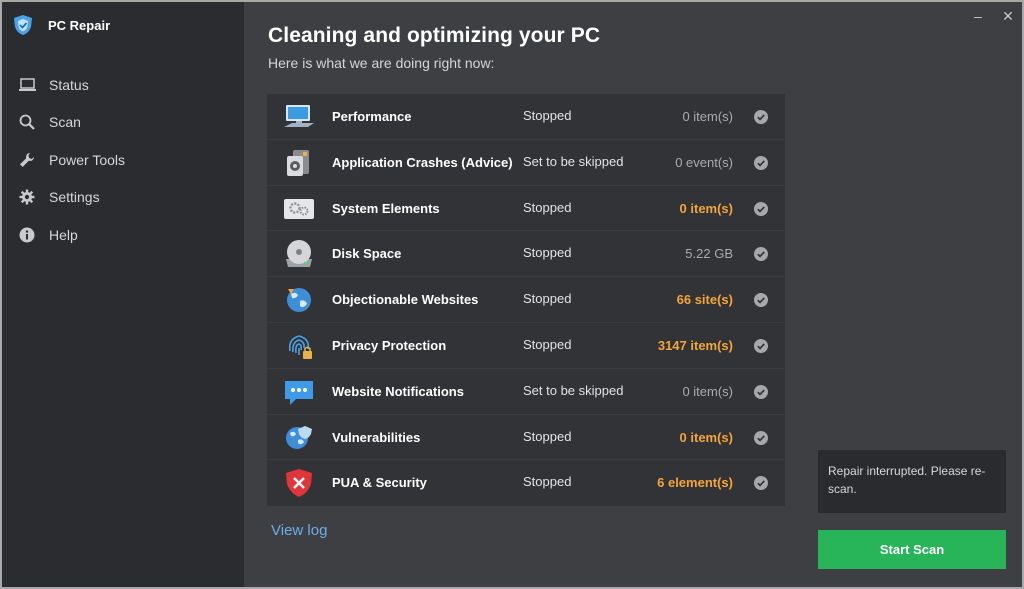  I want to click on brand: PC Repair, so click(61, 25).